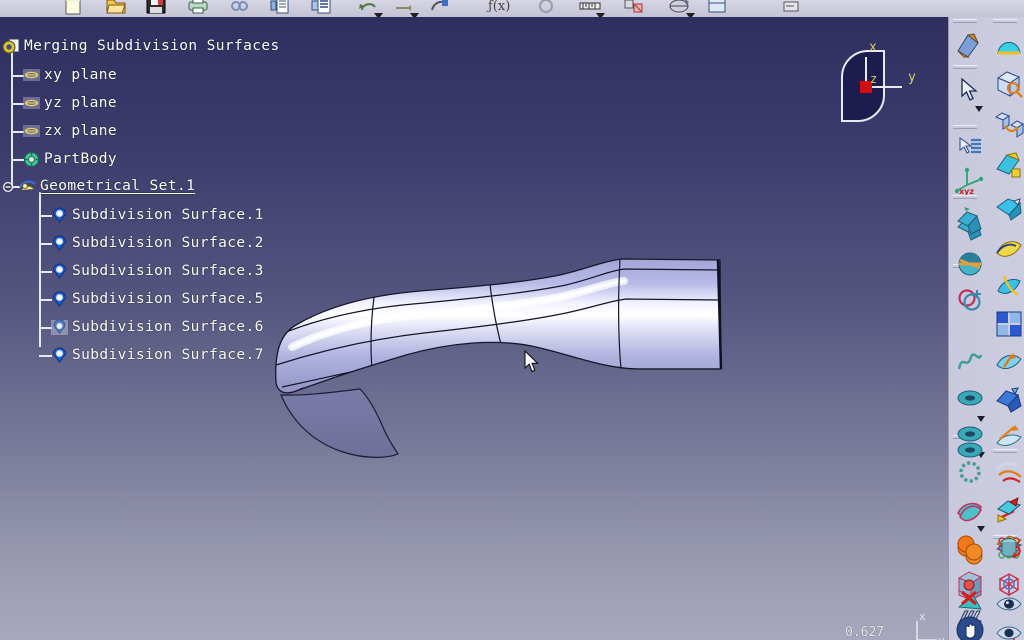  What do you see at coordinates (1009, 248) in the screenshot?
I see `blend-surface-icon` at bounding box center [1009, 248].